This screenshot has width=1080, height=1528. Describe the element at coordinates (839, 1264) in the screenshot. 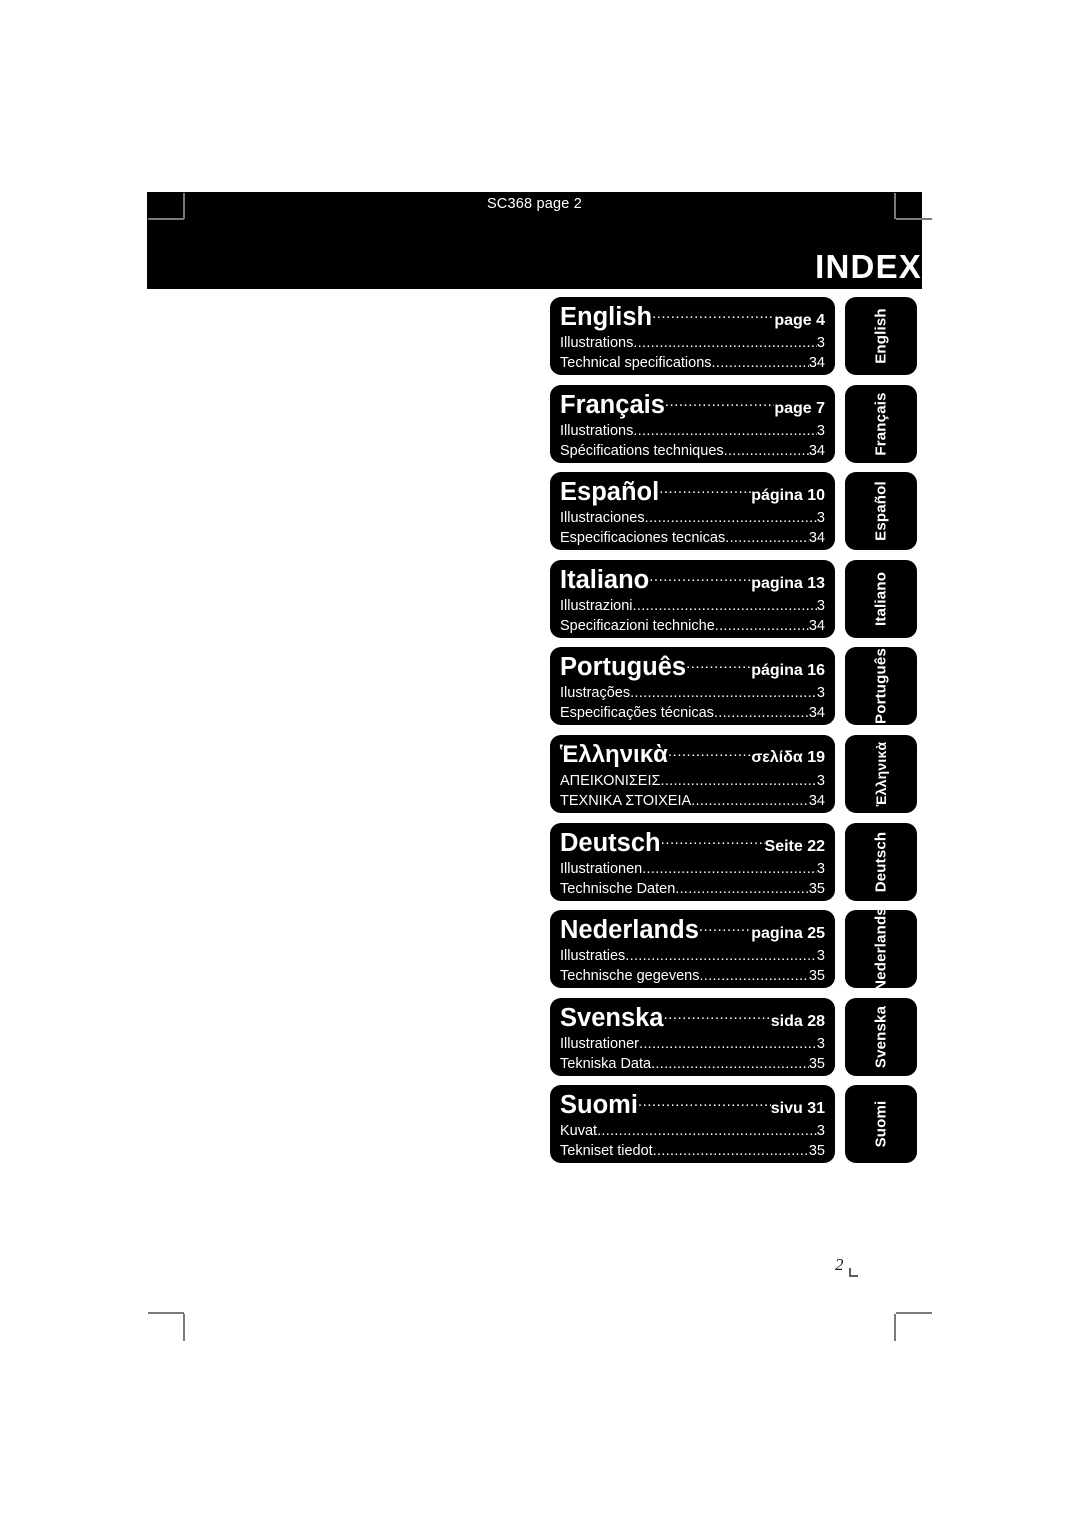

I see `folio-page-number: 2` at that location.